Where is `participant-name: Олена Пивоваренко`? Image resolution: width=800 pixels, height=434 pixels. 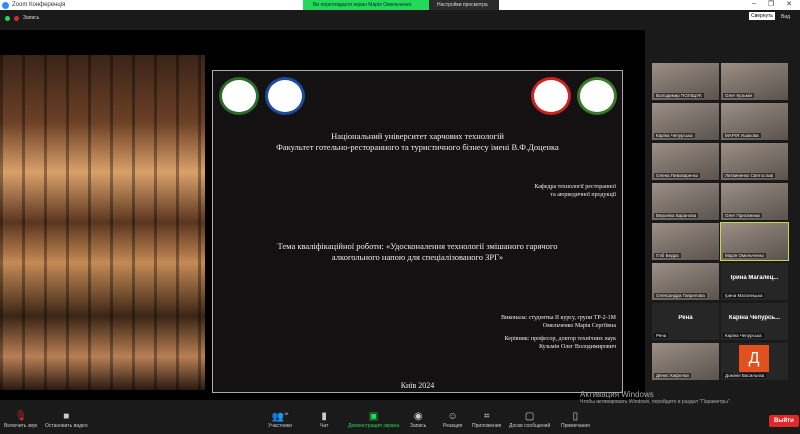 participant-name: Олена Пивоваренко is located at coordinates (677, 175).